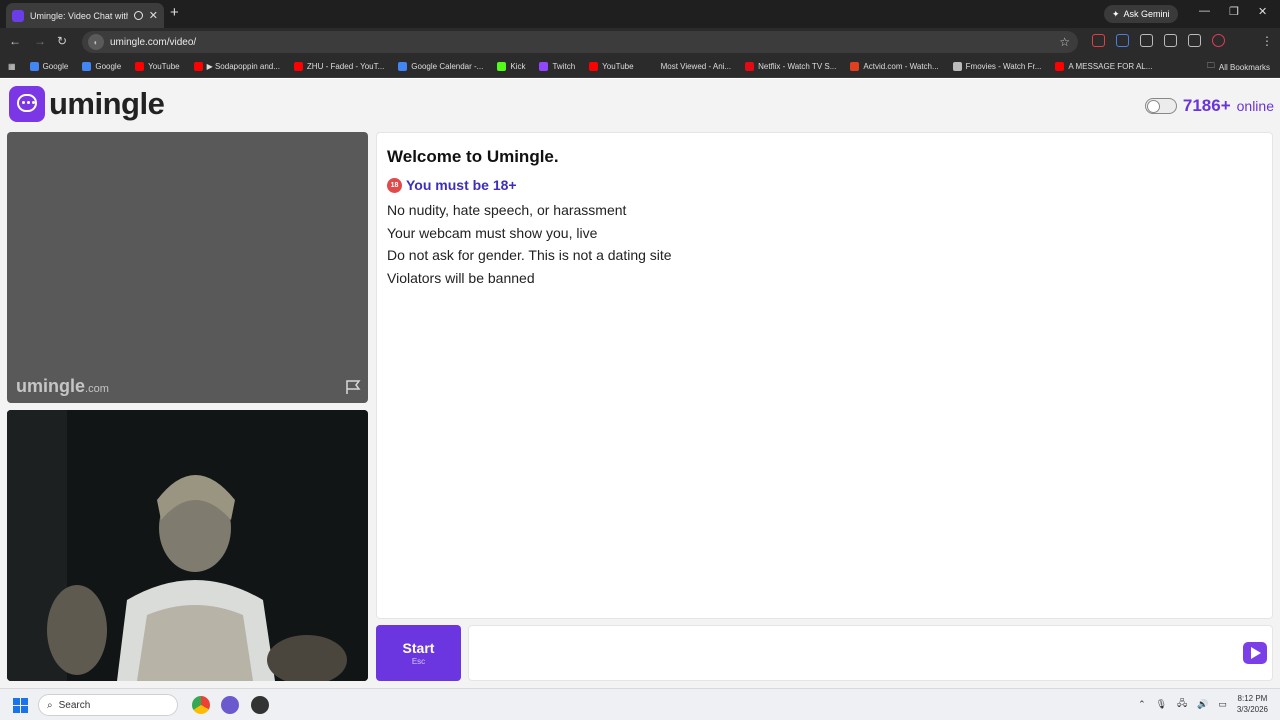 The image size is (1280, 720). Describe the element at coordinates (187, 545) in the screenshot. I see `webcam-feed-image` at that location.